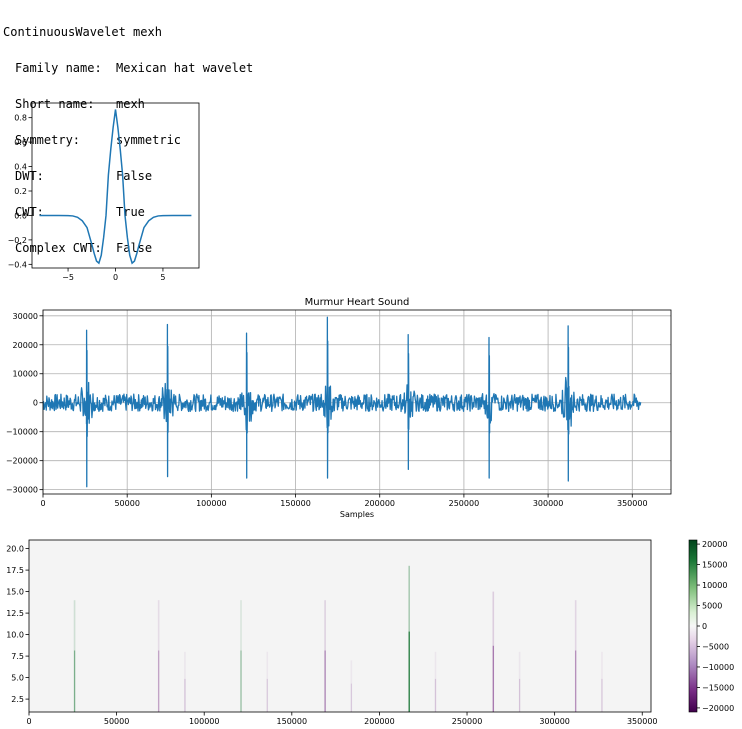  Describe the element at coordinates (20, 167) in the screenshot. I see `y-tick-label: 0.4` at that location.